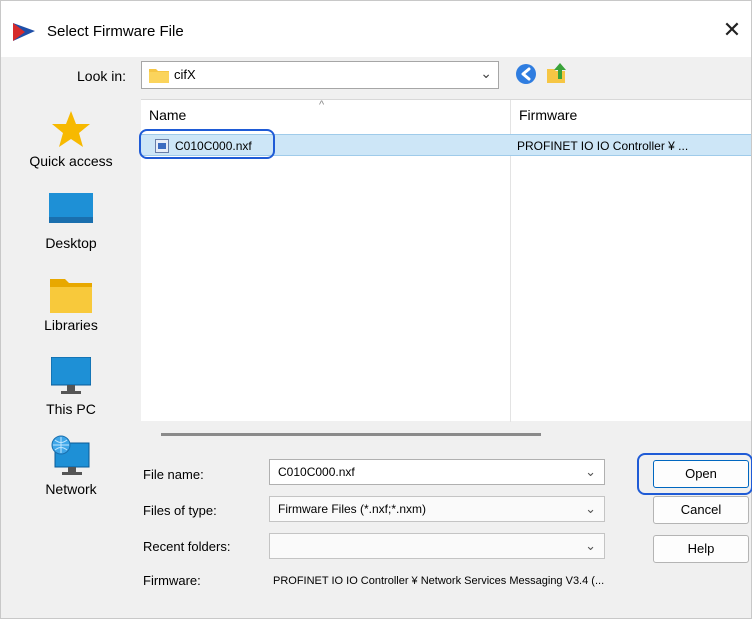 The height and width of the screenshot is (619, 752). What do you see at coordinates (71, 161) in the screenshot?
I see `place-label: Quick access` at bounding box center [71, 161].